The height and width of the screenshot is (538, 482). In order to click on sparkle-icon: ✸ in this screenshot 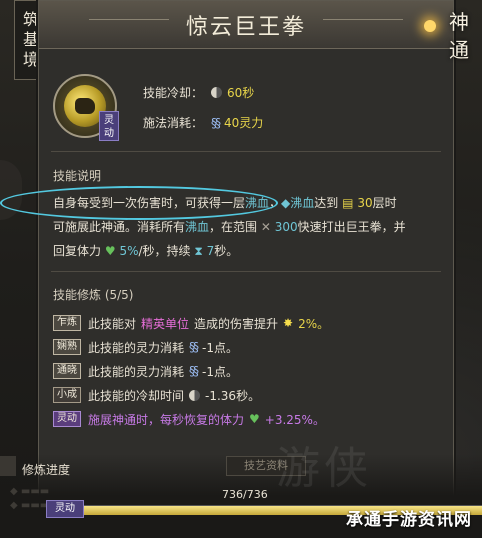, I will do `click(288, 323)`.